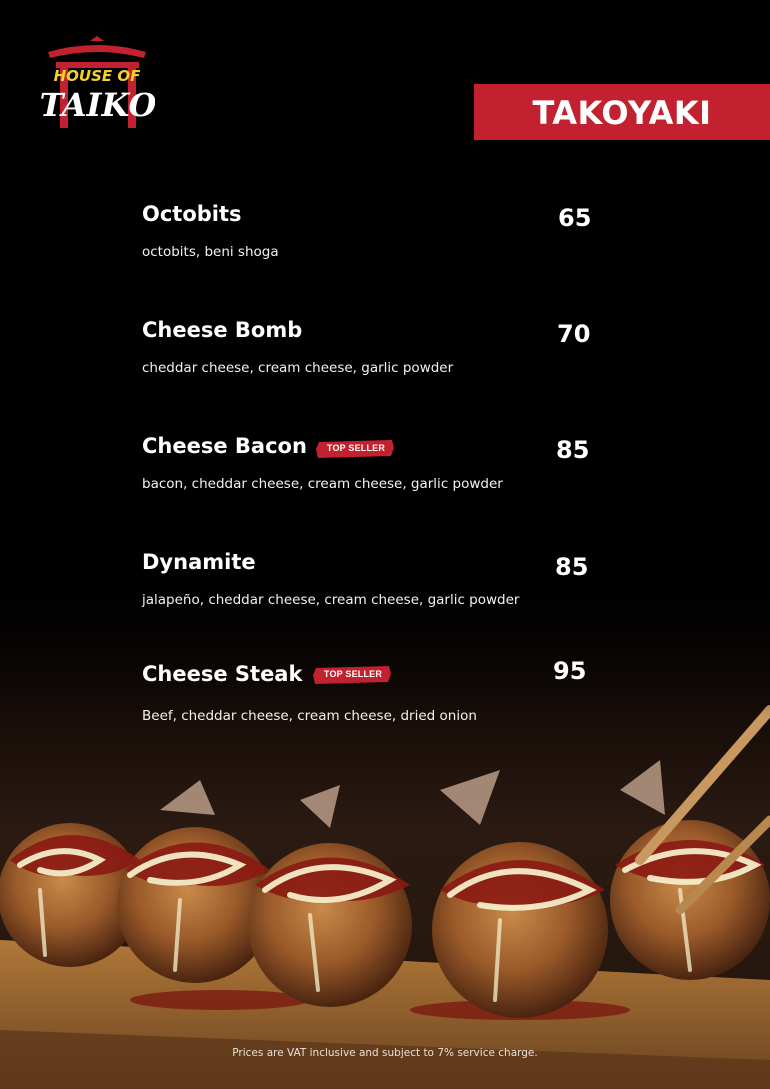  Describe the element at coordinates (222, 674) in the screenshot. I see `item-name: Cheese Steak` at that location.